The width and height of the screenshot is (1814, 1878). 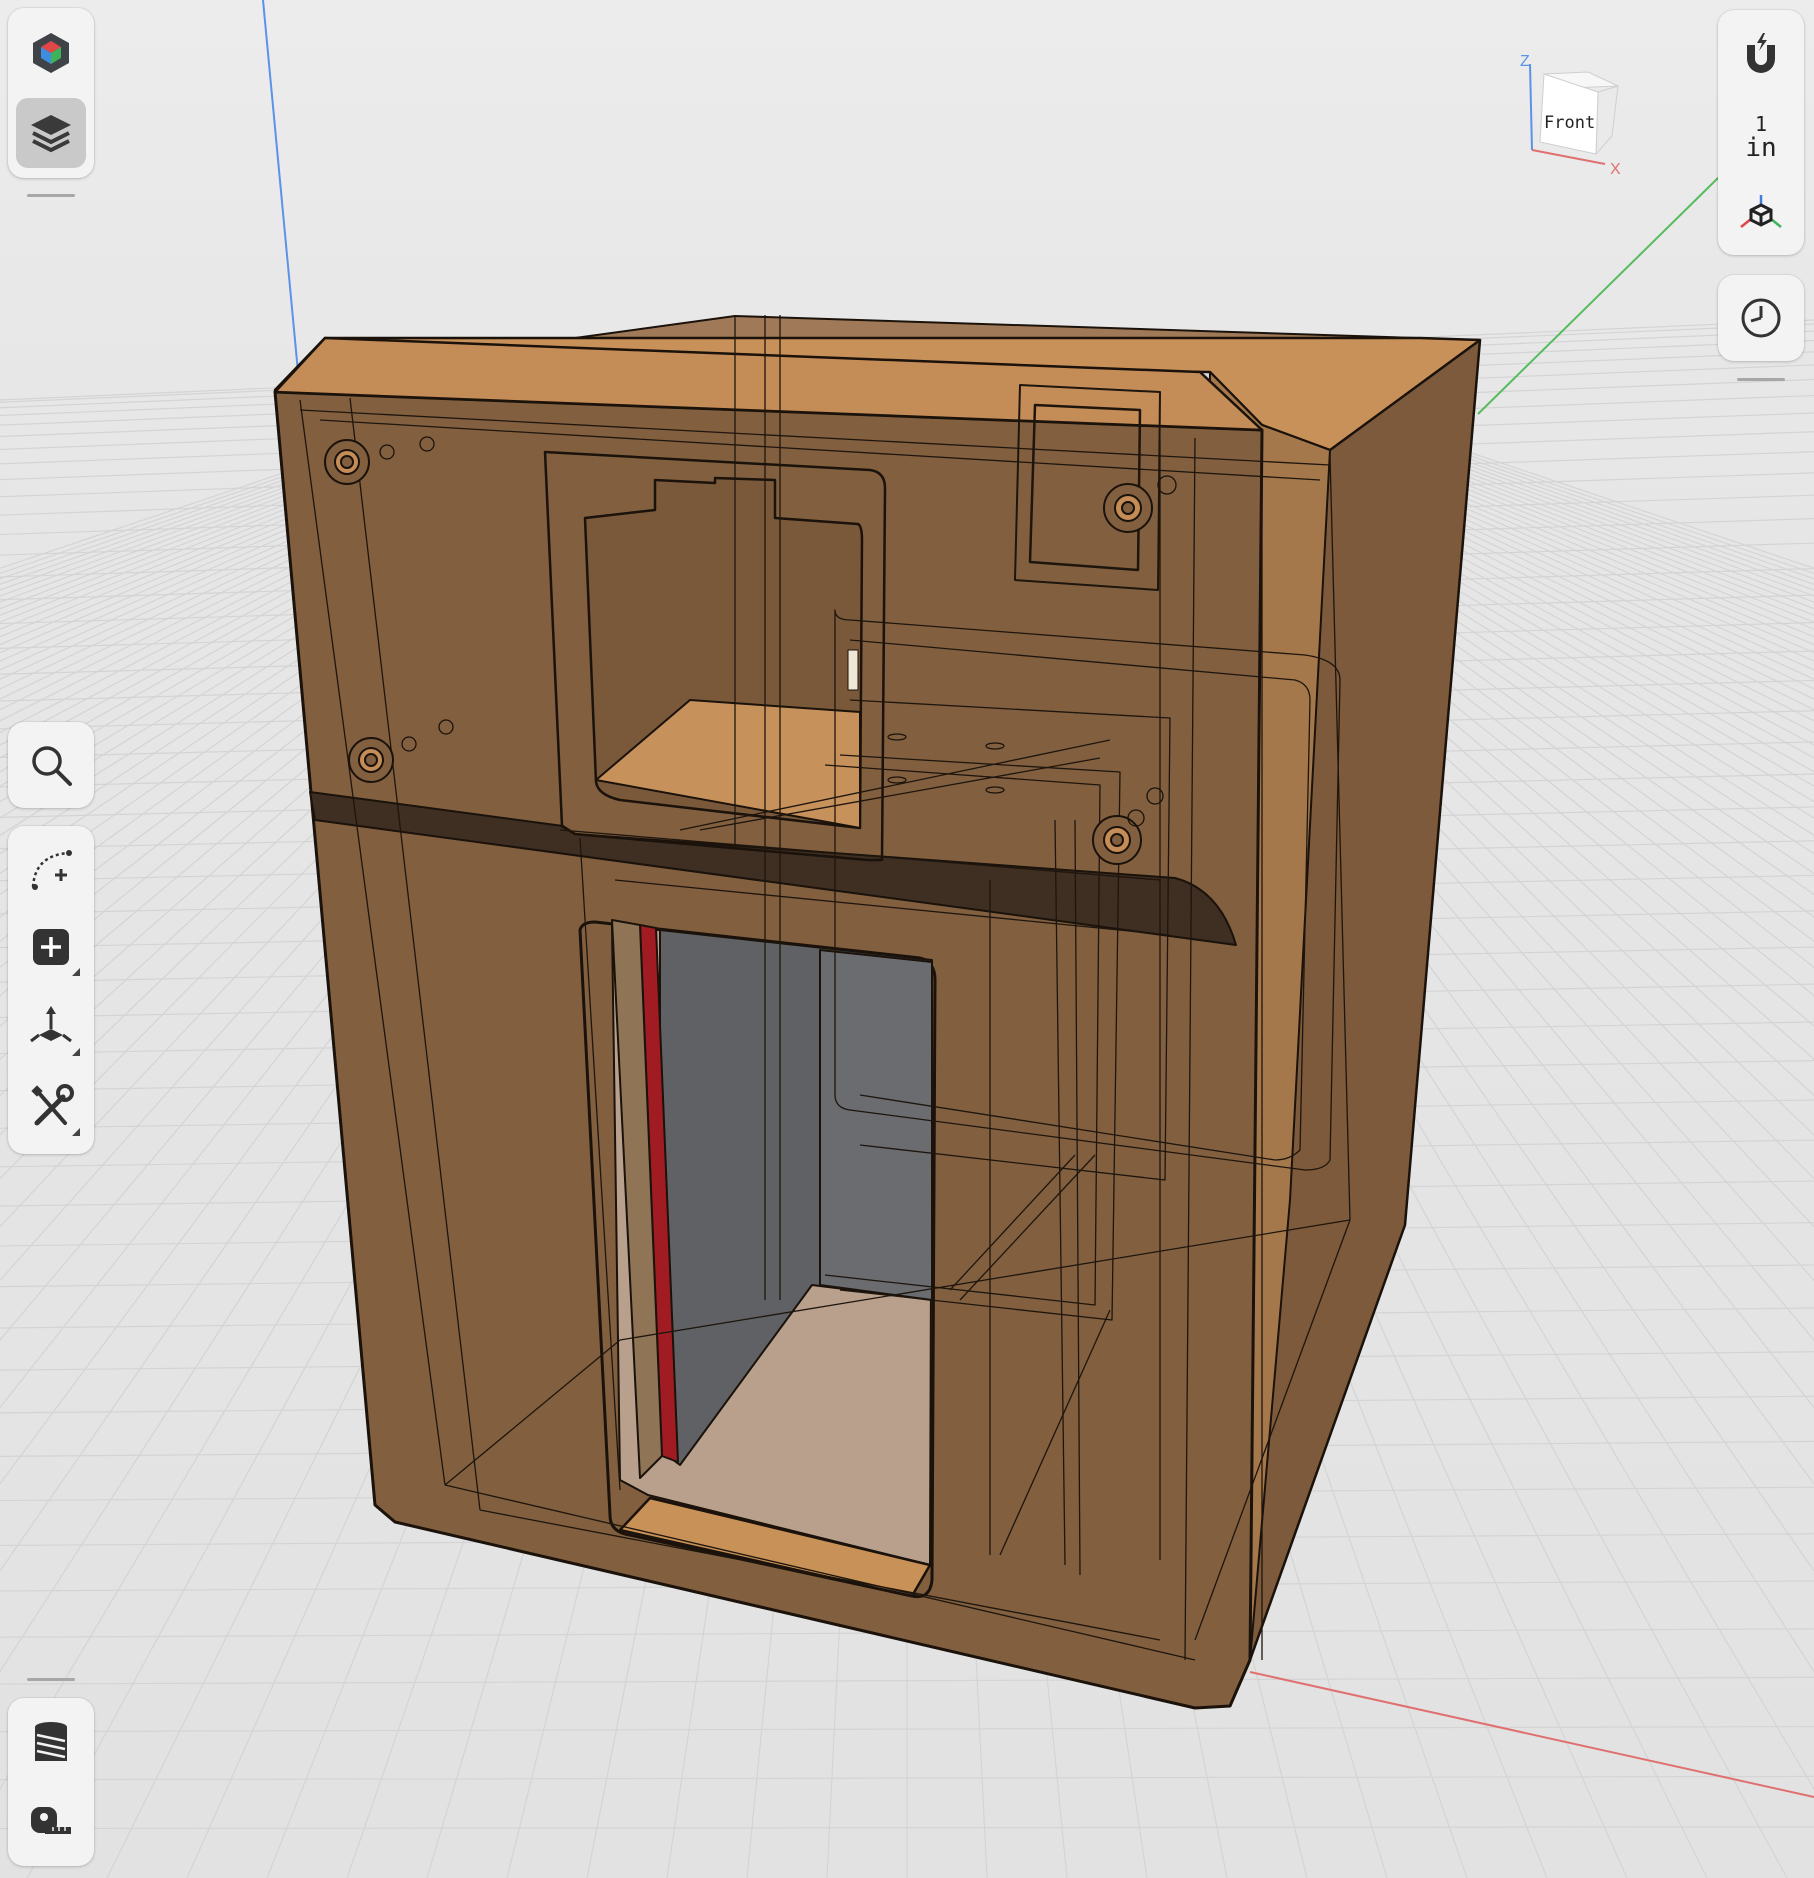 I want to click on sketch-curve-icon, so click(x=51, y=870).